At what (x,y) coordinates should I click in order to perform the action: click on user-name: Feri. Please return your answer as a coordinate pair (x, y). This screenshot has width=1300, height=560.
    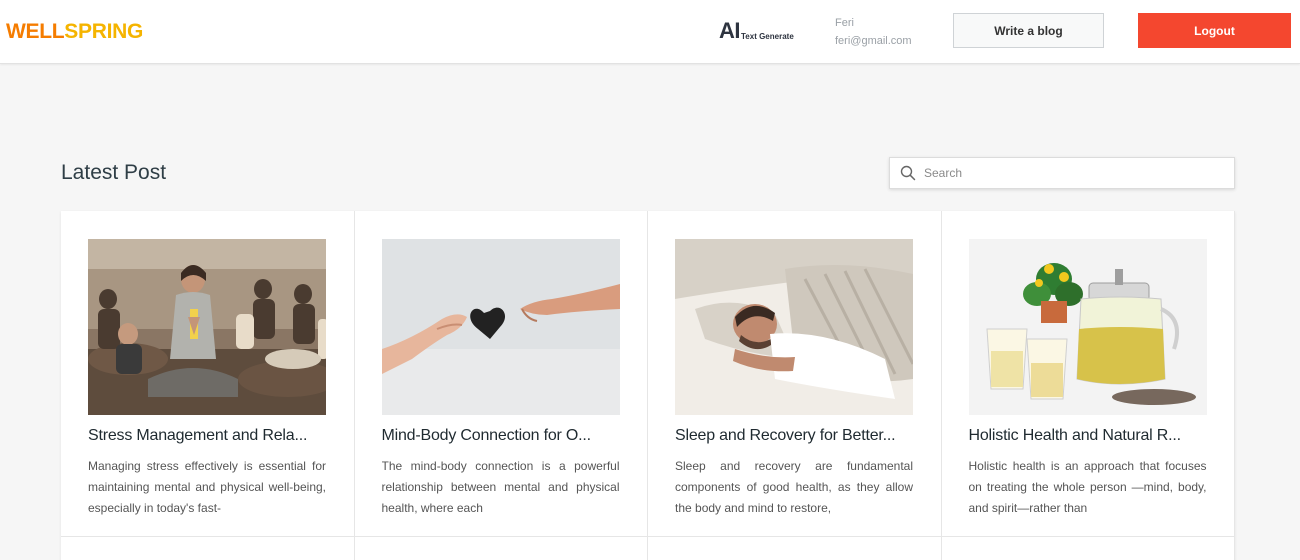
    Looking at the image, I should click on (844, 23).